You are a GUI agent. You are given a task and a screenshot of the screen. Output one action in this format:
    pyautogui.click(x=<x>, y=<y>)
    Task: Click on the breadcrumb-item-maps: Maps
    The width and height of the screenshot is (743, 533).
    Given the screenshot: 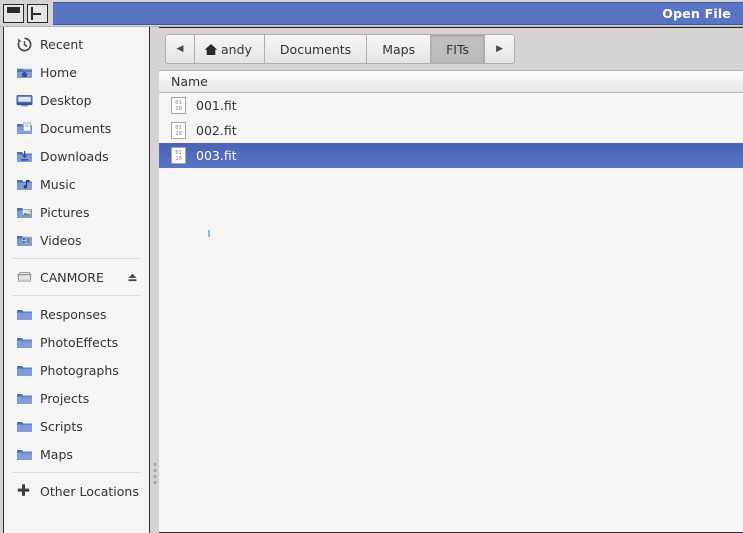 What is the action you would take?
    pyautogui.click(x=399, y=49)
    